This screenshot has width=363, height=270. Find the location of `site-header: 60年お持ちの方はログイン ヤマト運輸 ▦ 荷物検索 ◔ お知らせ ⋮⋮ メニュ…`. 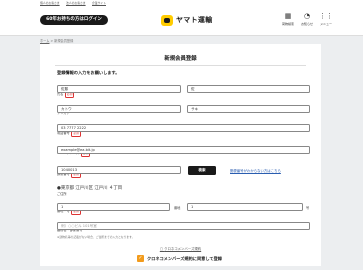

site-header: 60年お持ちの方はログイン ヤマト運輸 ▦ 荷物検索 ◔ お知らせ ⋮⋮ メニュ… is located at coordinates (181, 21).